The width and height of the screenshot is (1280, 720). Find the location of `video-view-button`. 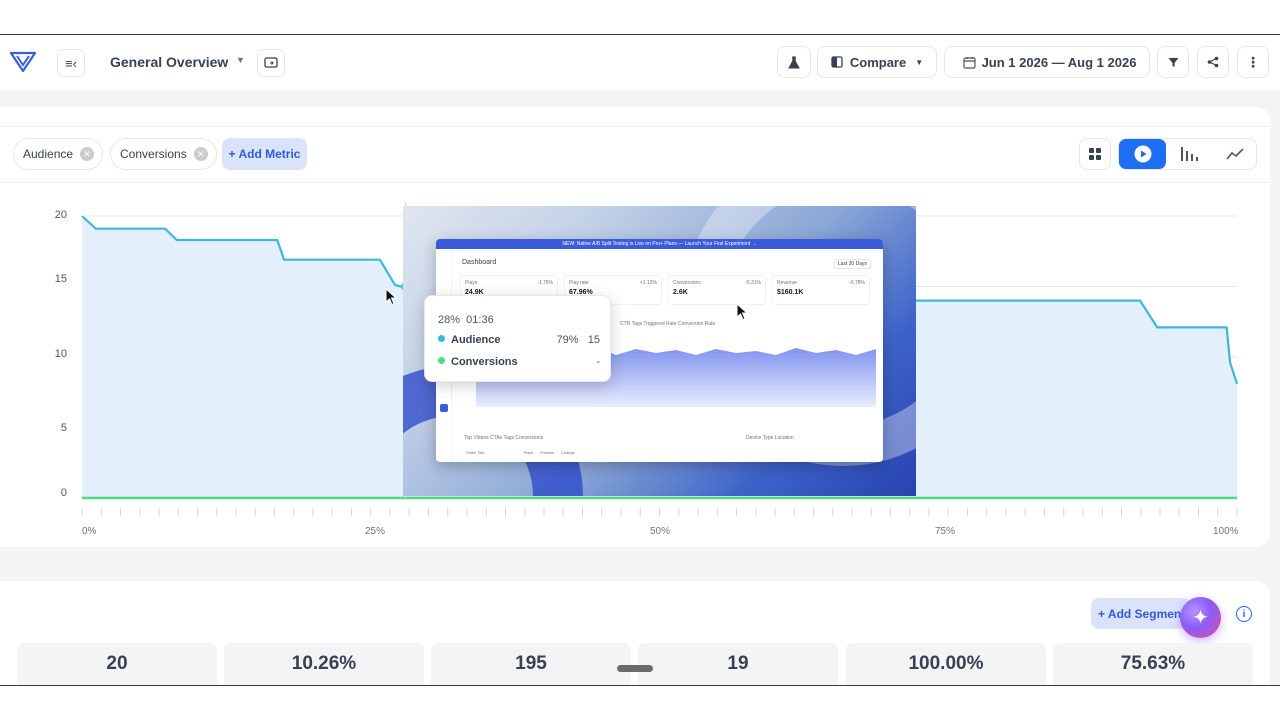

video-view-button is located at coordinates (1142, 154).